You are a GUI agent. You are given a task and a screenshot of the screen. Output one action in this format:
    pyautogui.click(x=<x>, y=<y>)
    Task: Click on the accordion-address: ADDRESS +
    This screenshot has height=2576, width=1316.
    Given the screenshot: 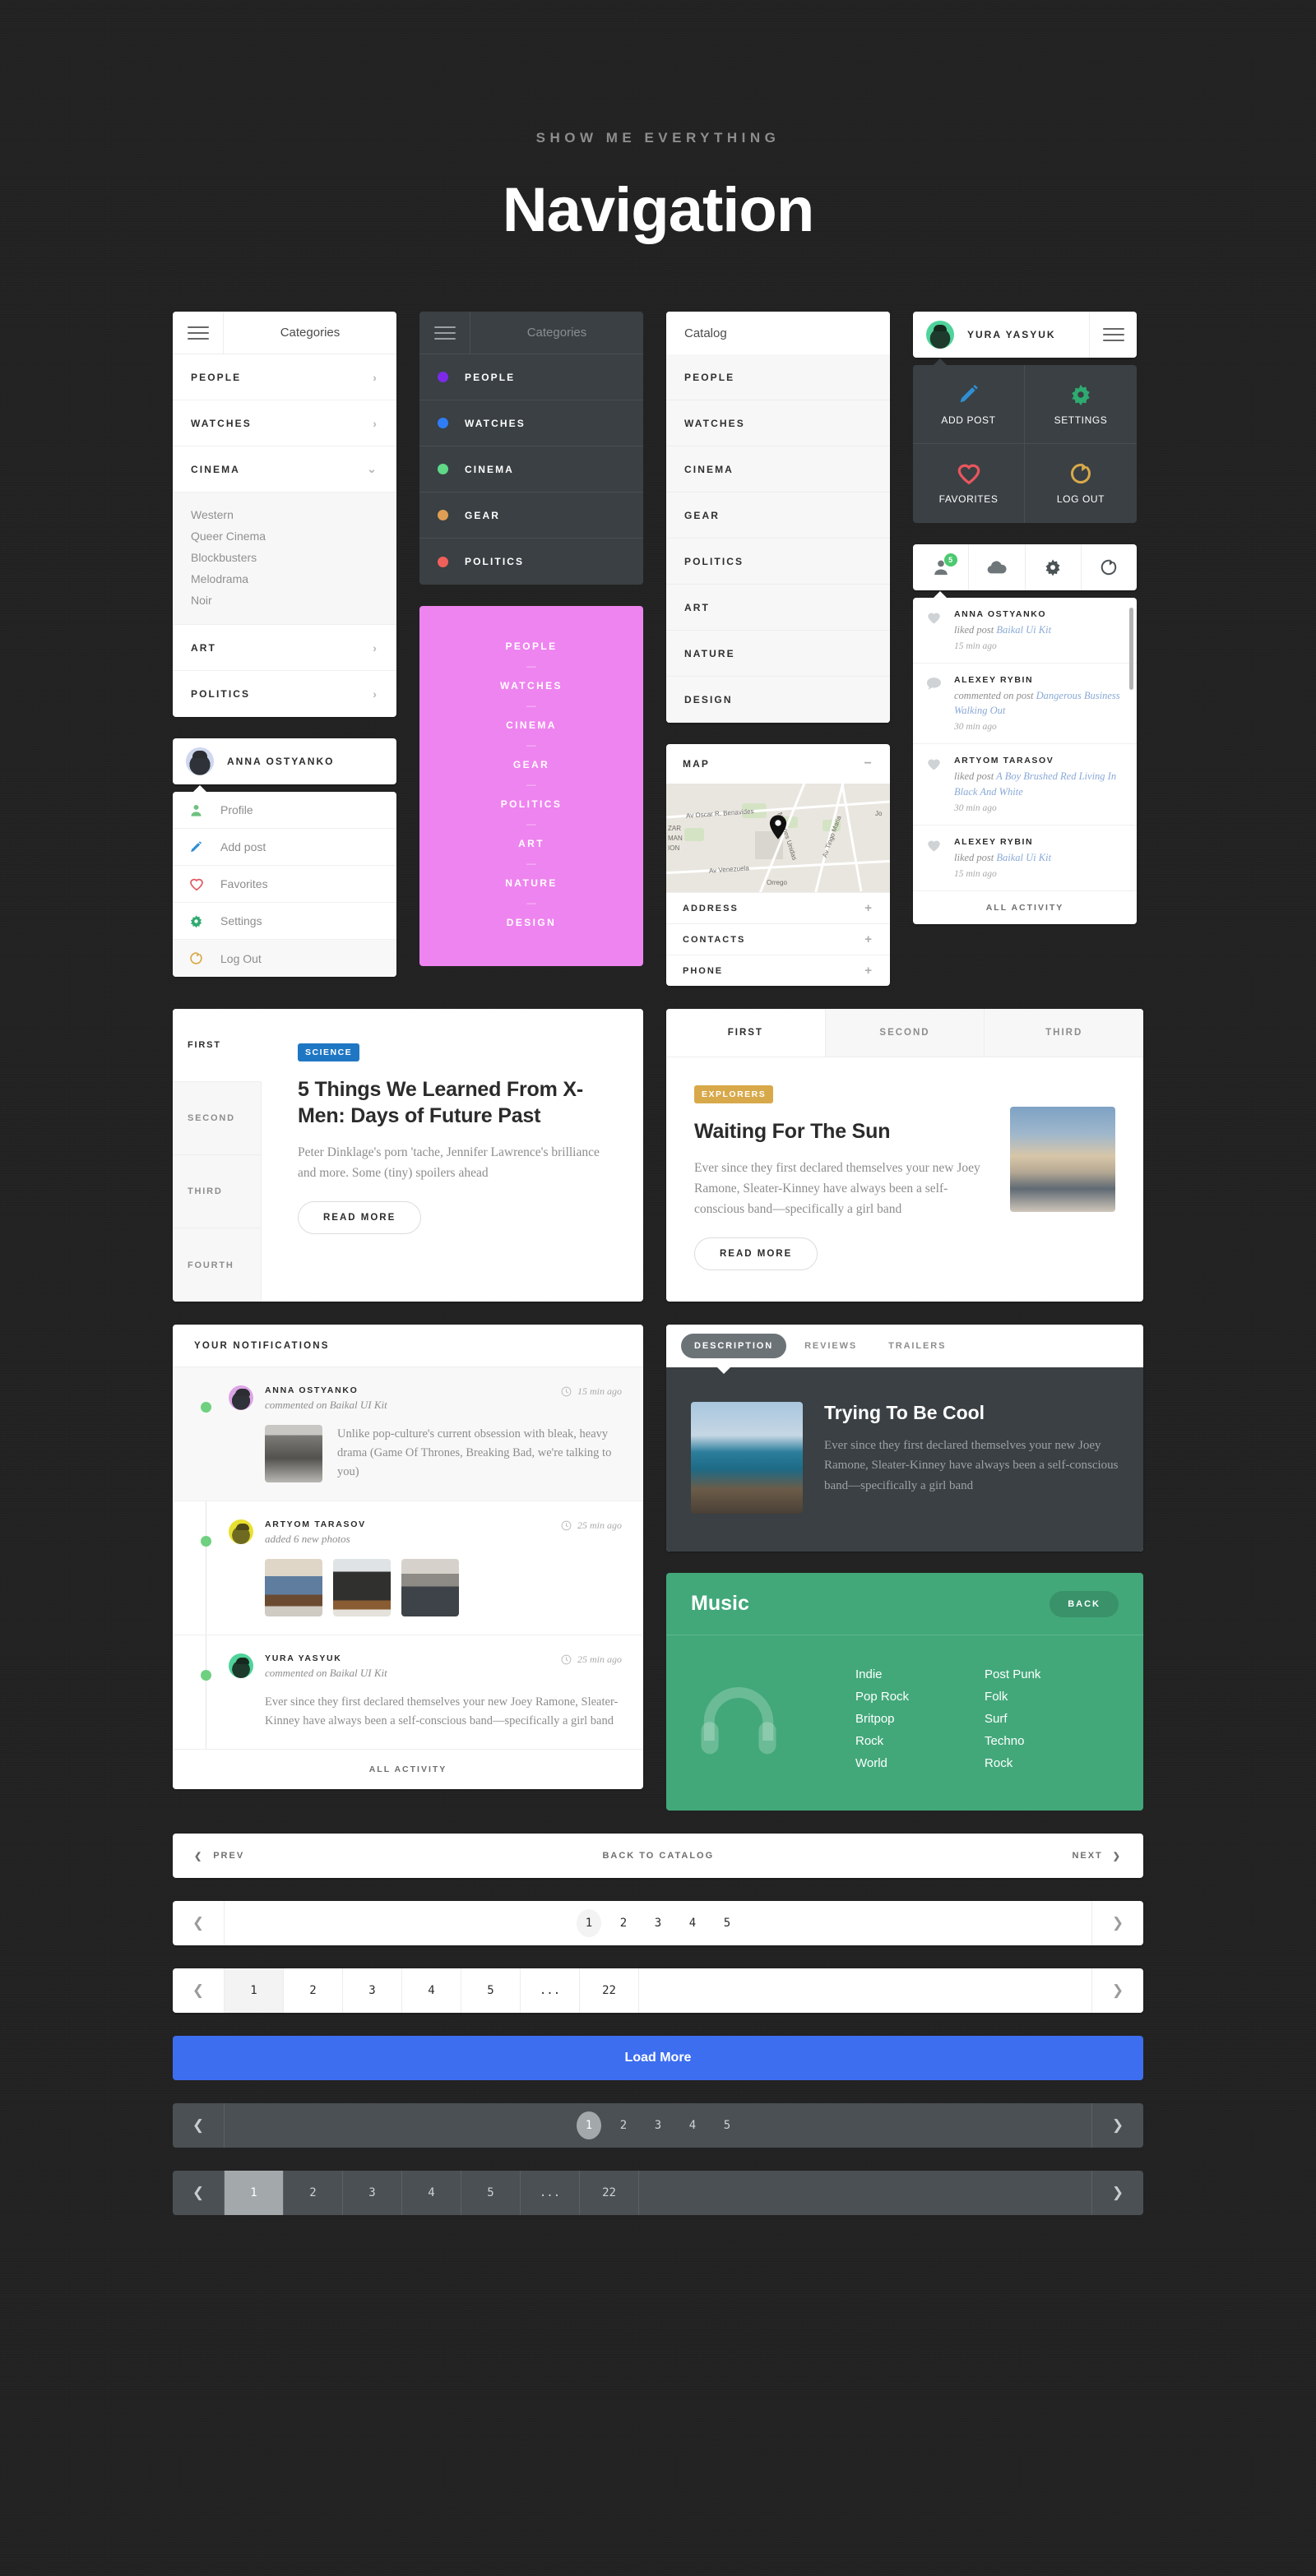 What is the action you would take?
    pyautogui.click(x=778, y=907)
    